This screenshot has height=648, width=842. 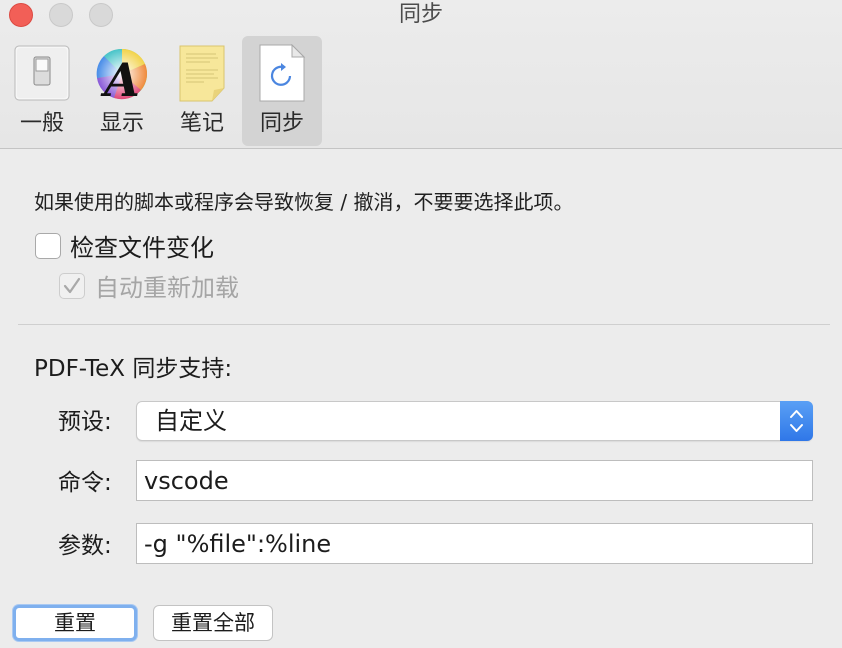 What do you see at coordinates (470, 480) in the screenshot?
I see `command-input` at bounding box center [470, 480].